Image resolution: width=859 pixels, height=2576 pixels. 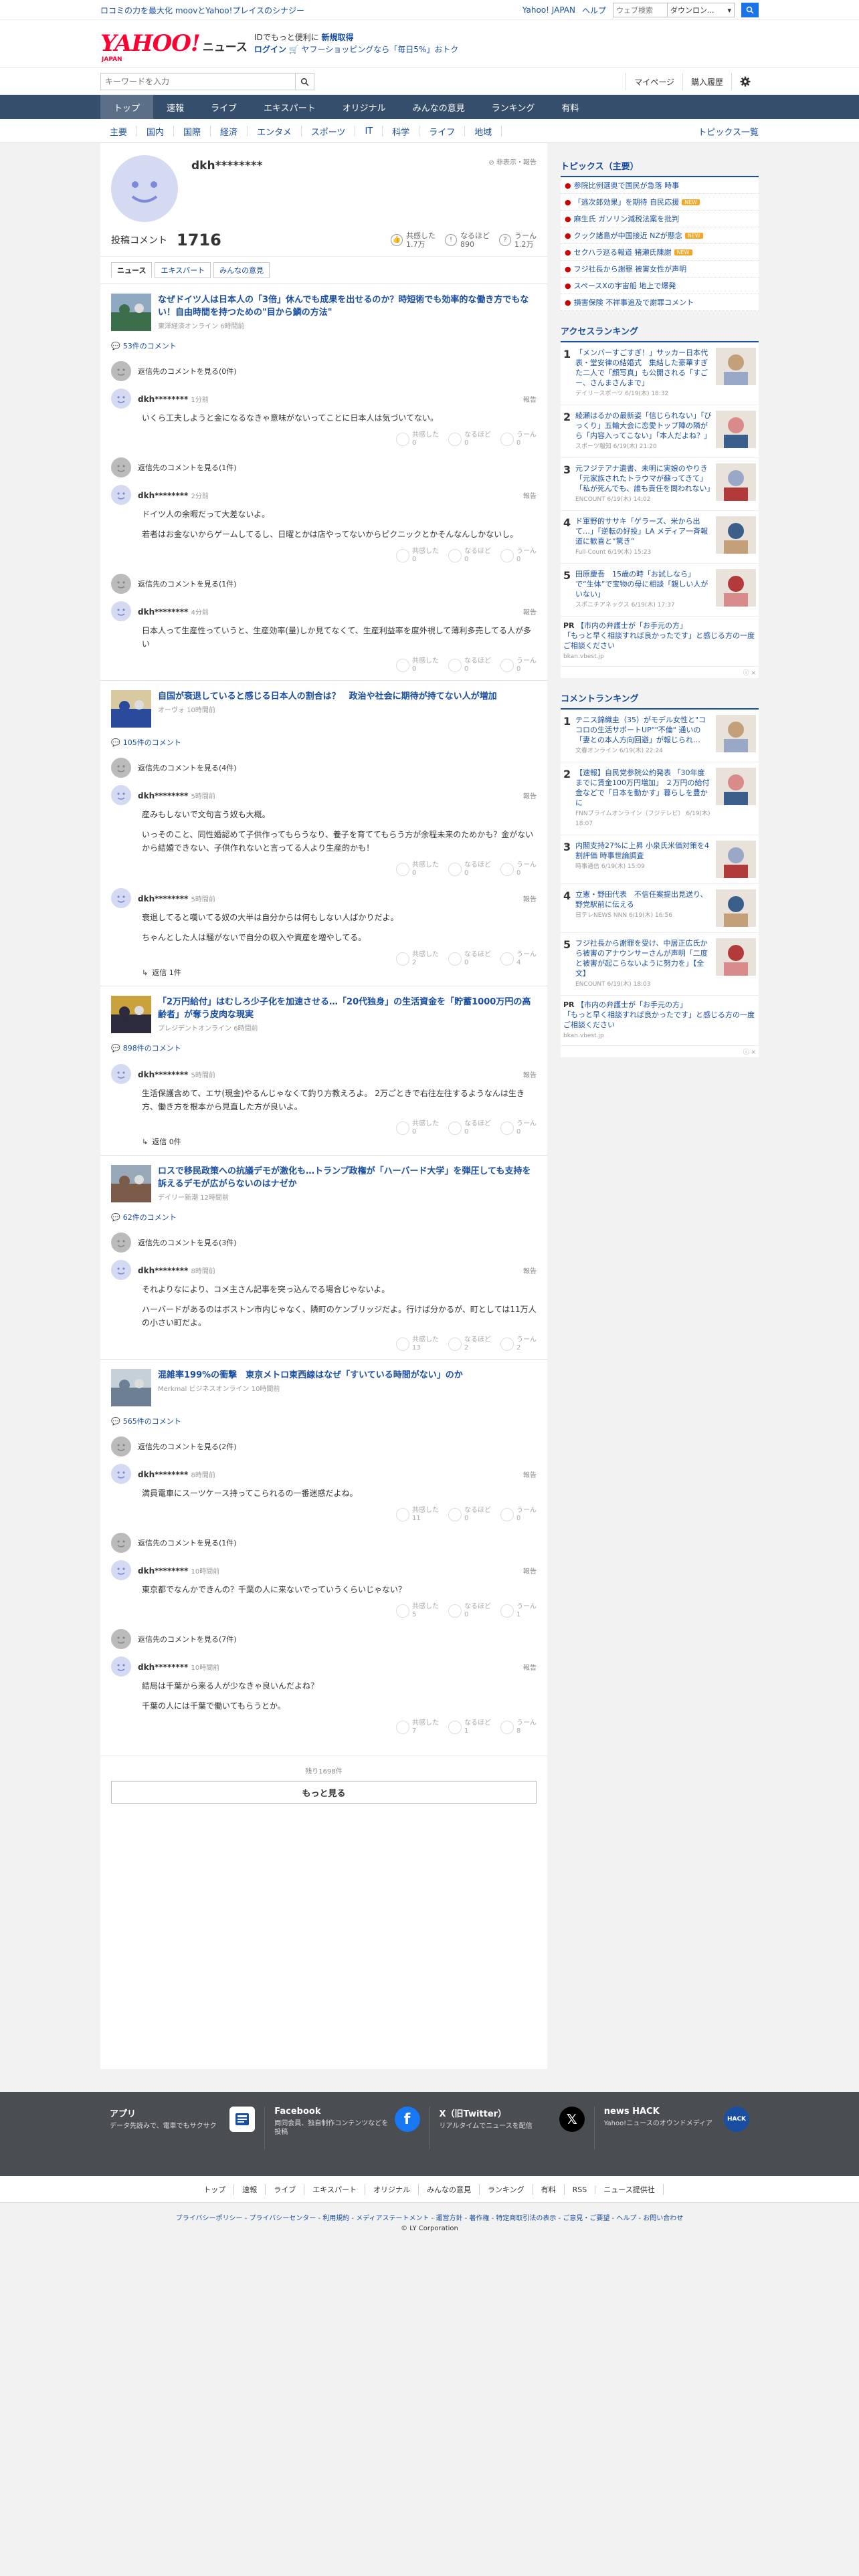 I want to click on cat-it: IT, so click(x=369, y=131).